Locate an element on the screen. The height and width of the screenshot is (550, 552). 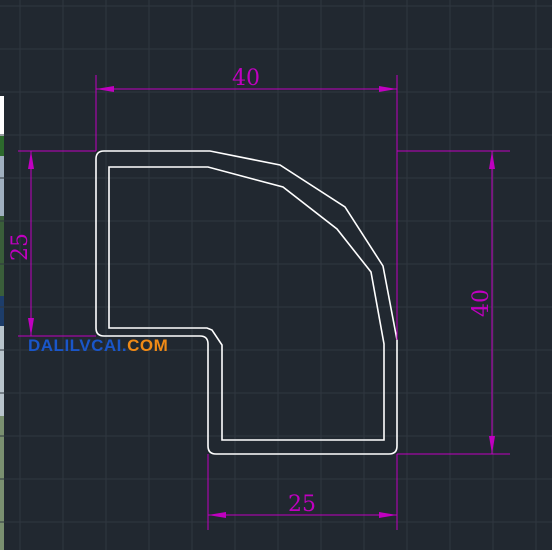
dim-label-right: 40 is located at coordinates (481, 303).